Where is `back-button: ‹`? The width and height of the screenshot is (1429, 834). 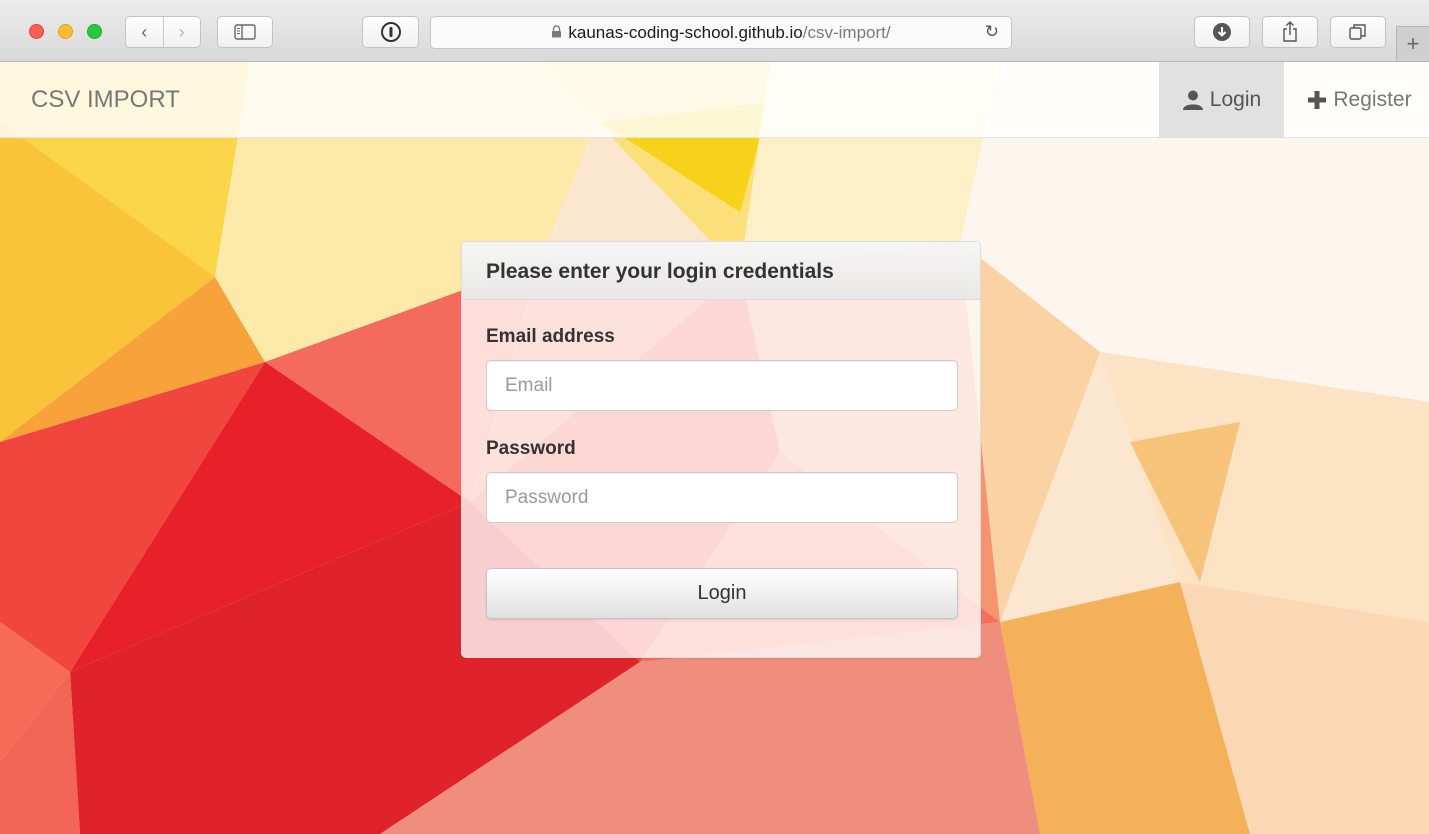 back-button: ‹ is located at coordinates (144, 32).